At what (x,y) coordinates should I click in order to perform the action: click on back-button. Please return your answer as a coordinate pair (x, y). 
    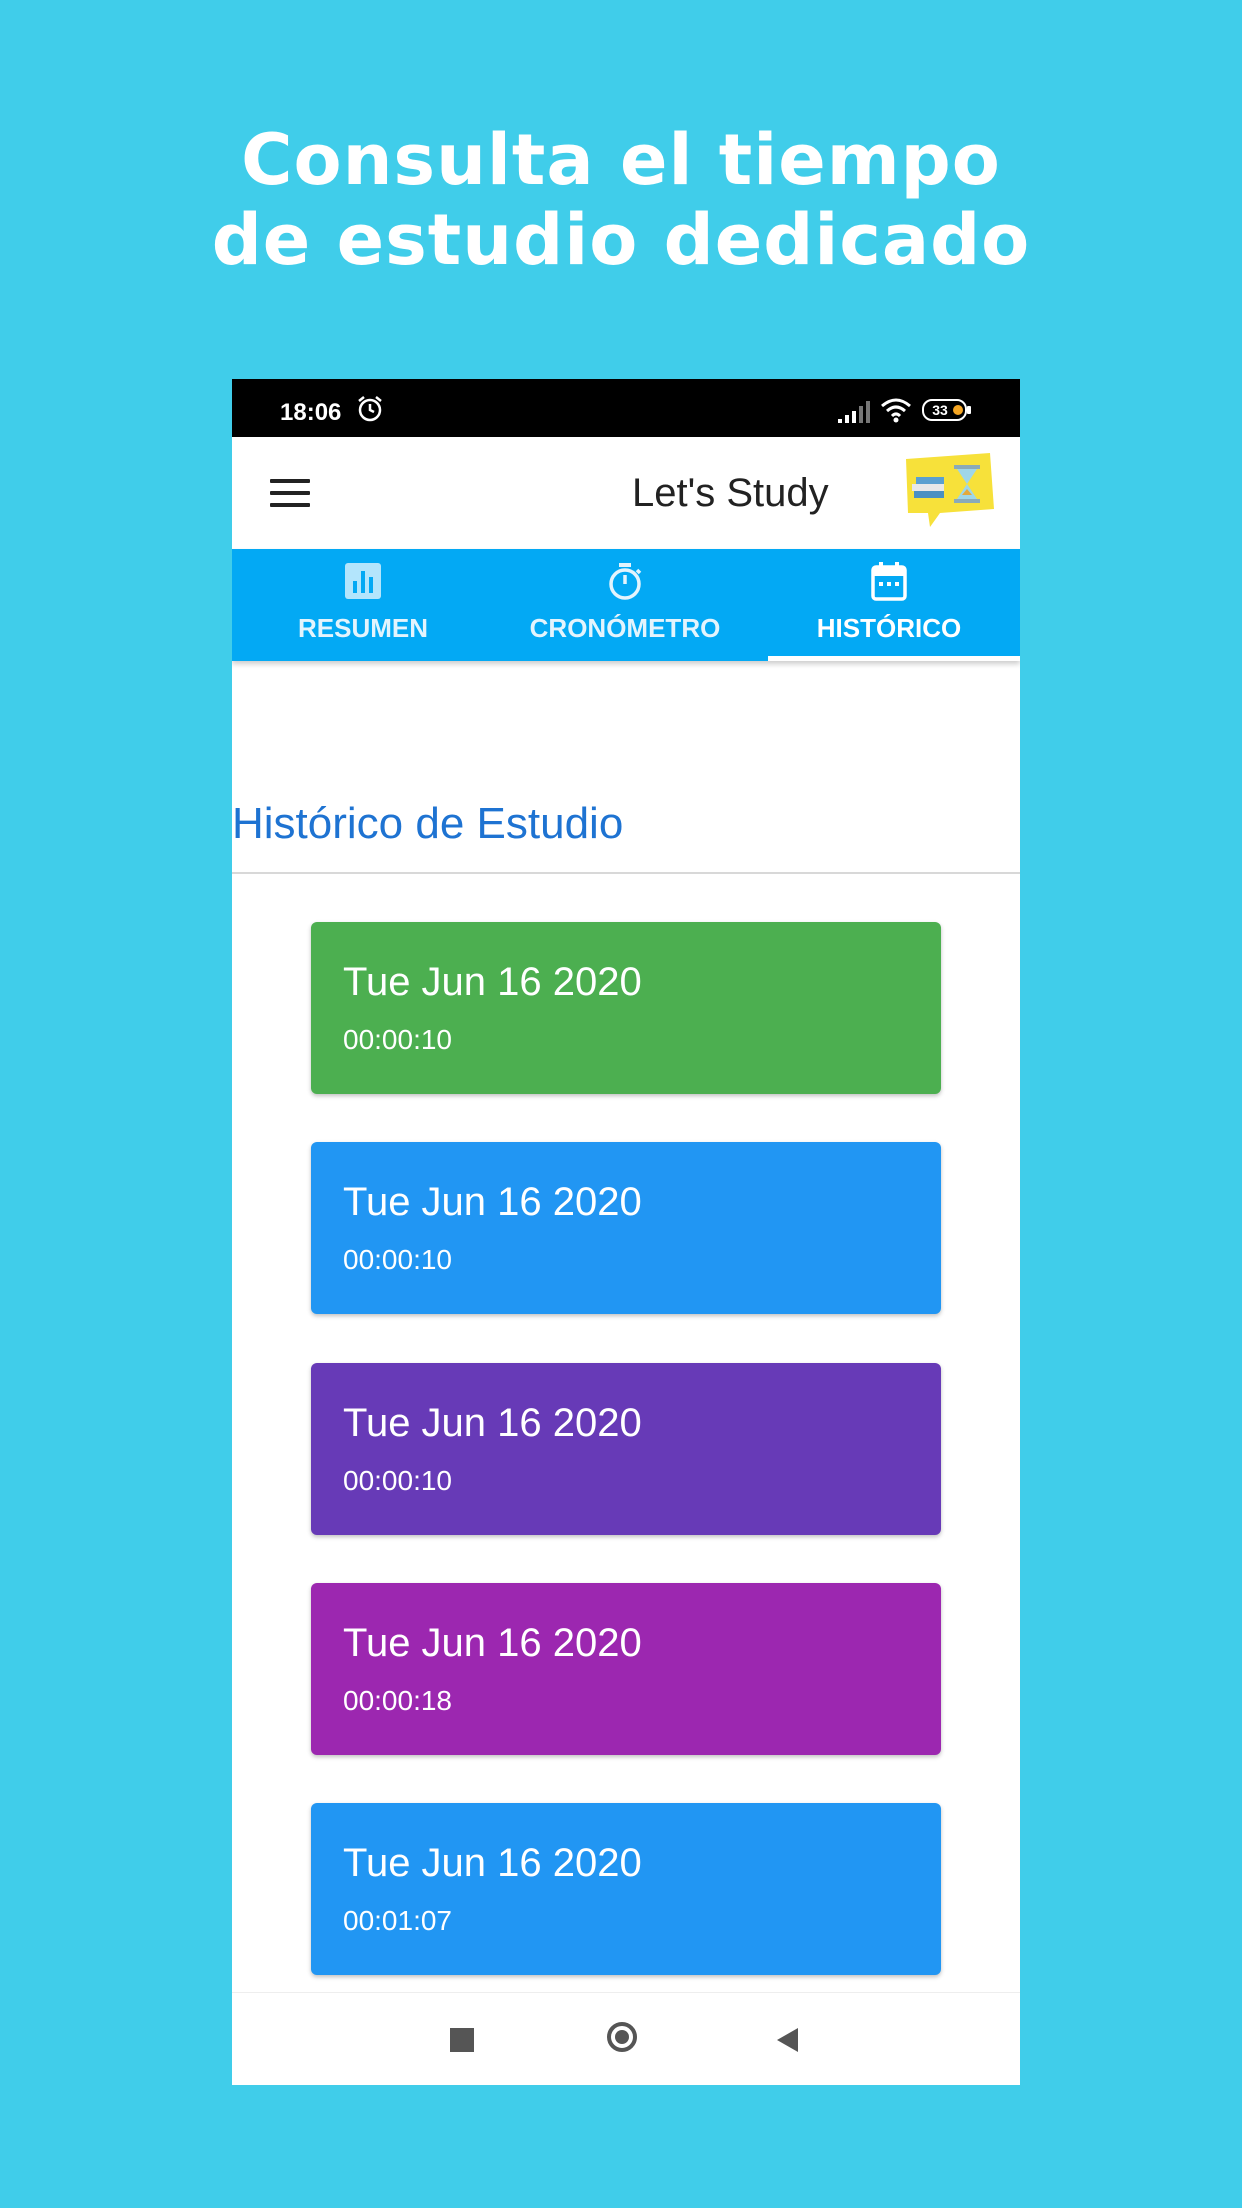
    Looking at the image, I should click on (788, 2040).